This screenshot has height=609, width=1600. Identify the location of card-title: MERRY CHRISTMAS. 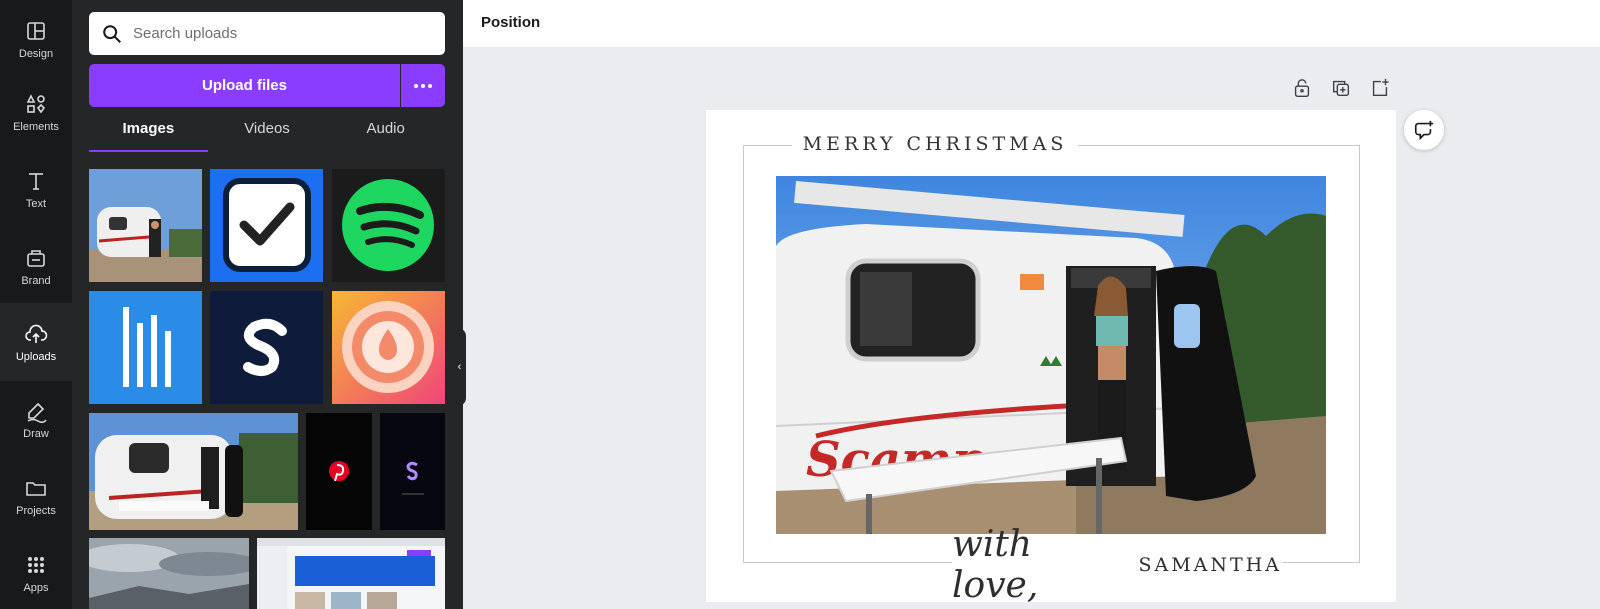
(935, 144).